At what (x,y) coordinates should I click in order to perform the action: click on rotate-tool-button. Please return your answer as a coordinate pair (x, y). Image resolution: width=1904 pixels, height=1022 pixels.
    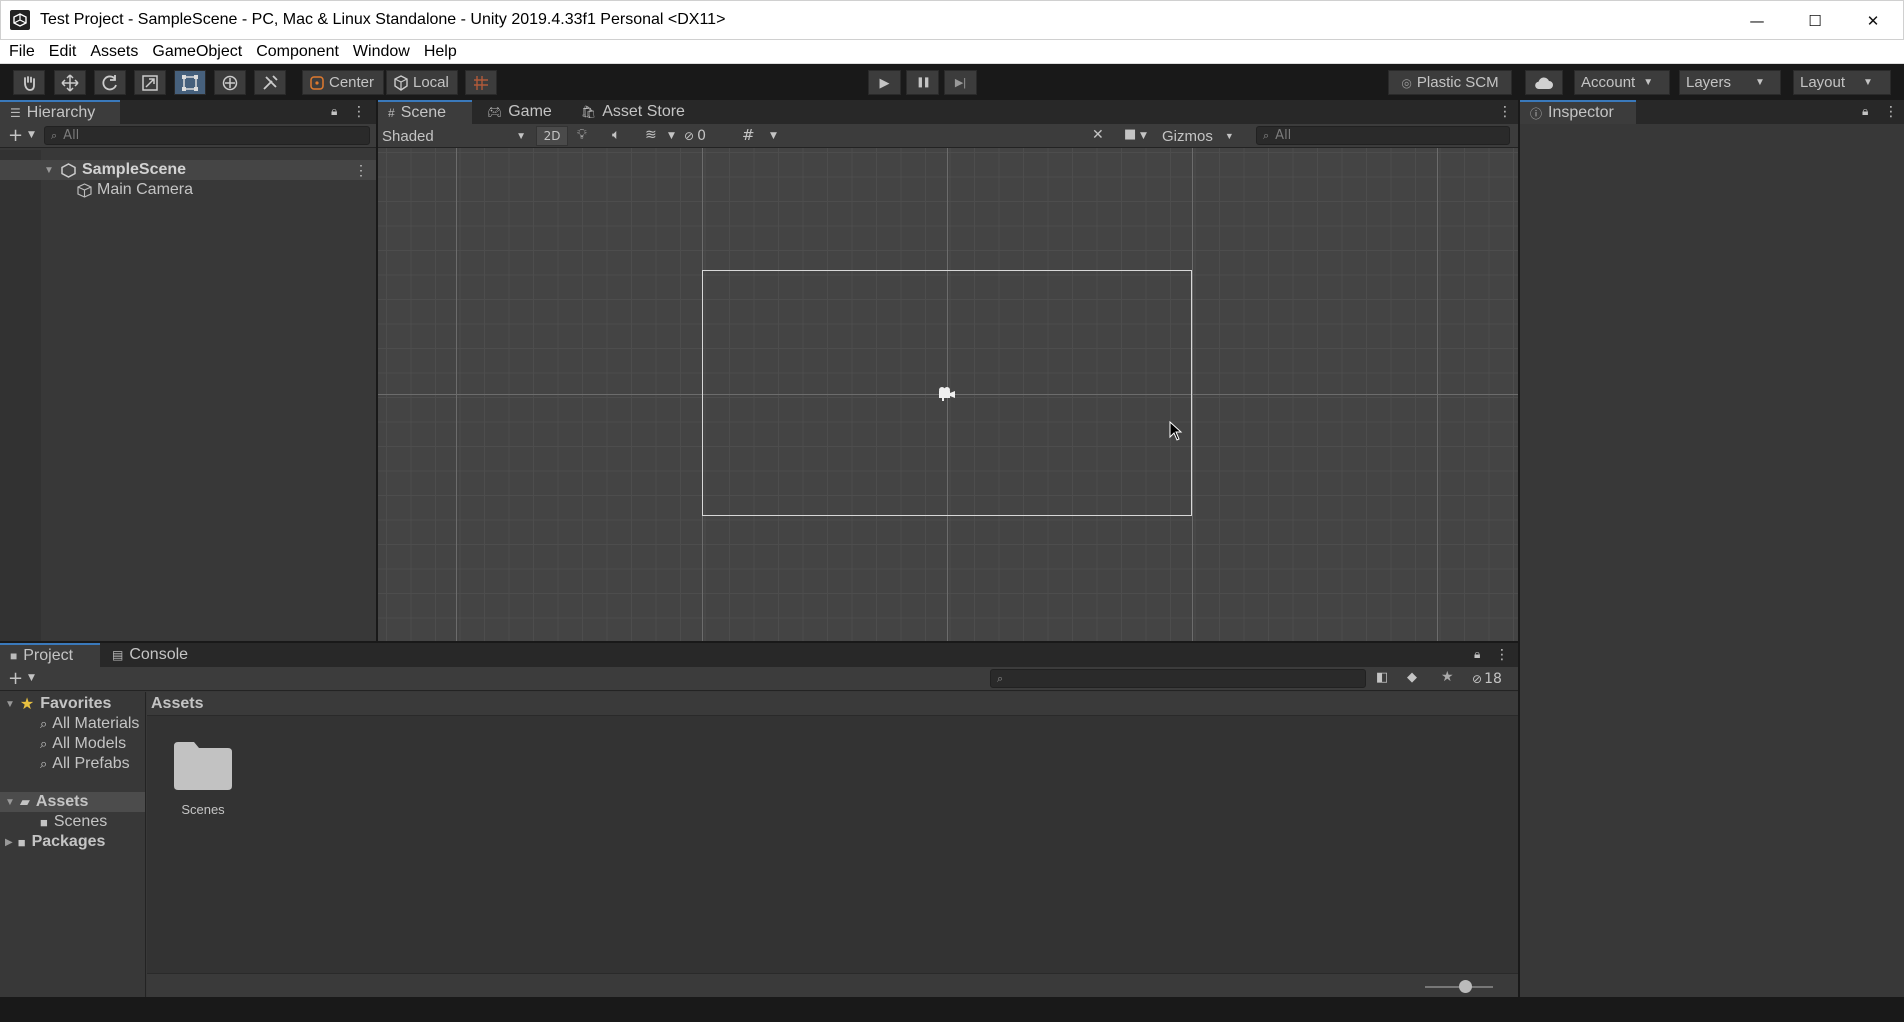
    Looking at the image, I should click on (110, 82).